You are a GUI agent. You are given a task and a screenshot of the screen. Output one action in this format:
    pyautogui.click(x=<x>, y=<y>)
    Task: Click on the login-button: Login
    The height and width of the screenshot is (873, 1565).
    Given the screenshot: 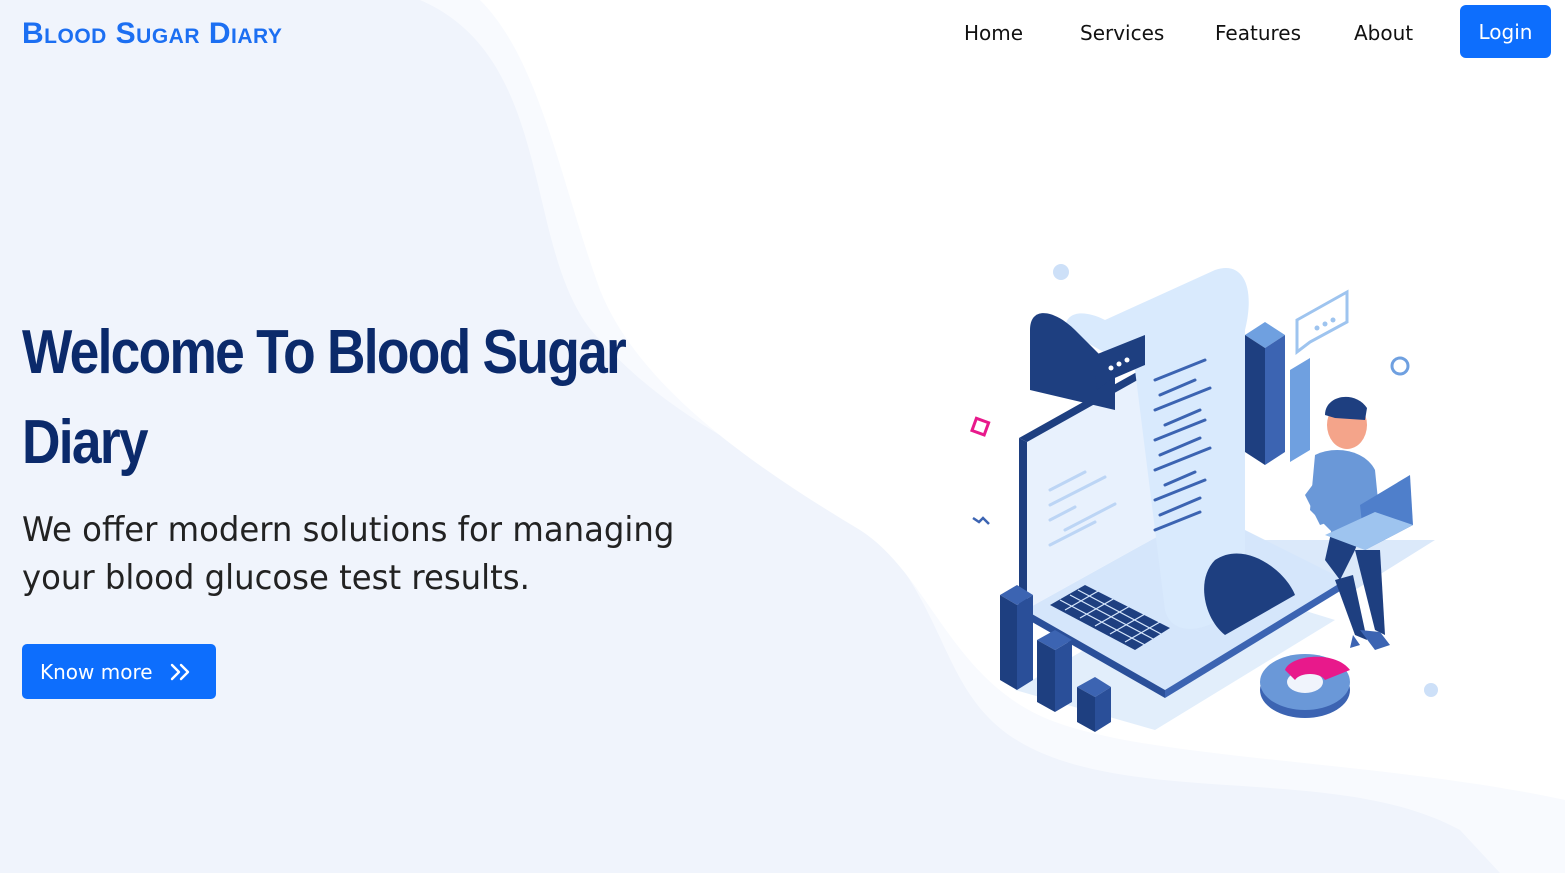 What is the action you would take?
    pyautogui.click(x=1505, y=31)
    